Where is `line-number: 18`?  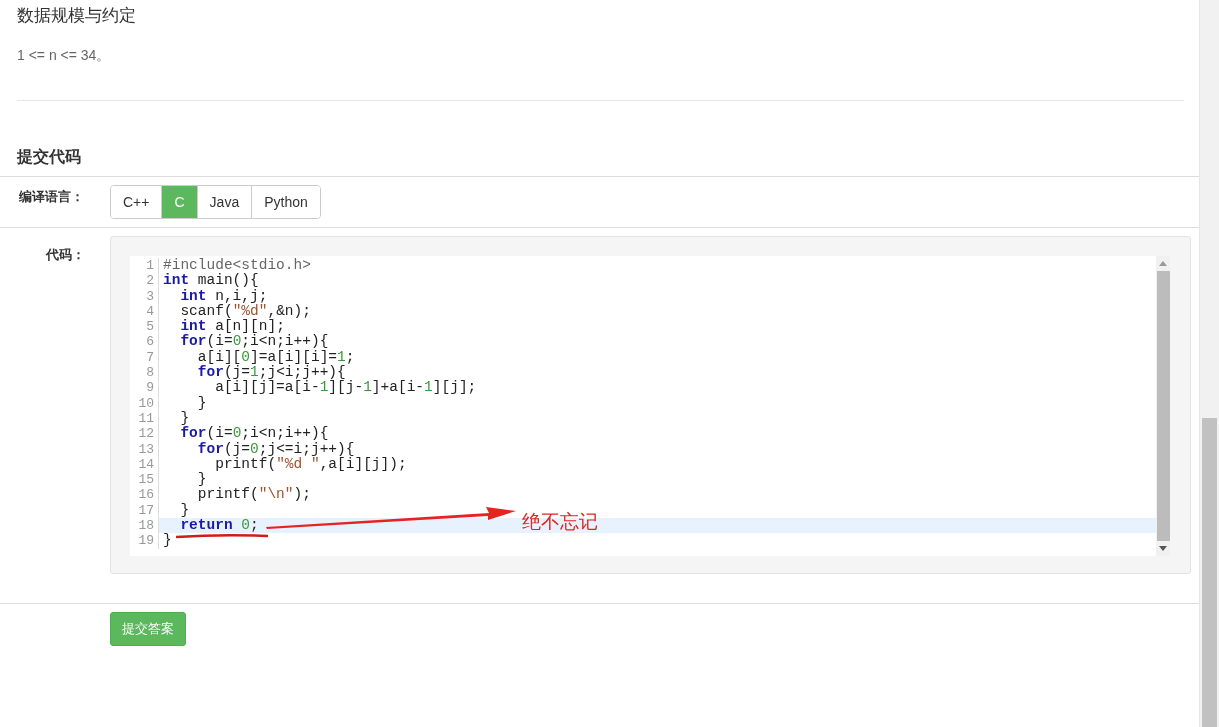 line-number: 18 is located at coordinates (144, 526).